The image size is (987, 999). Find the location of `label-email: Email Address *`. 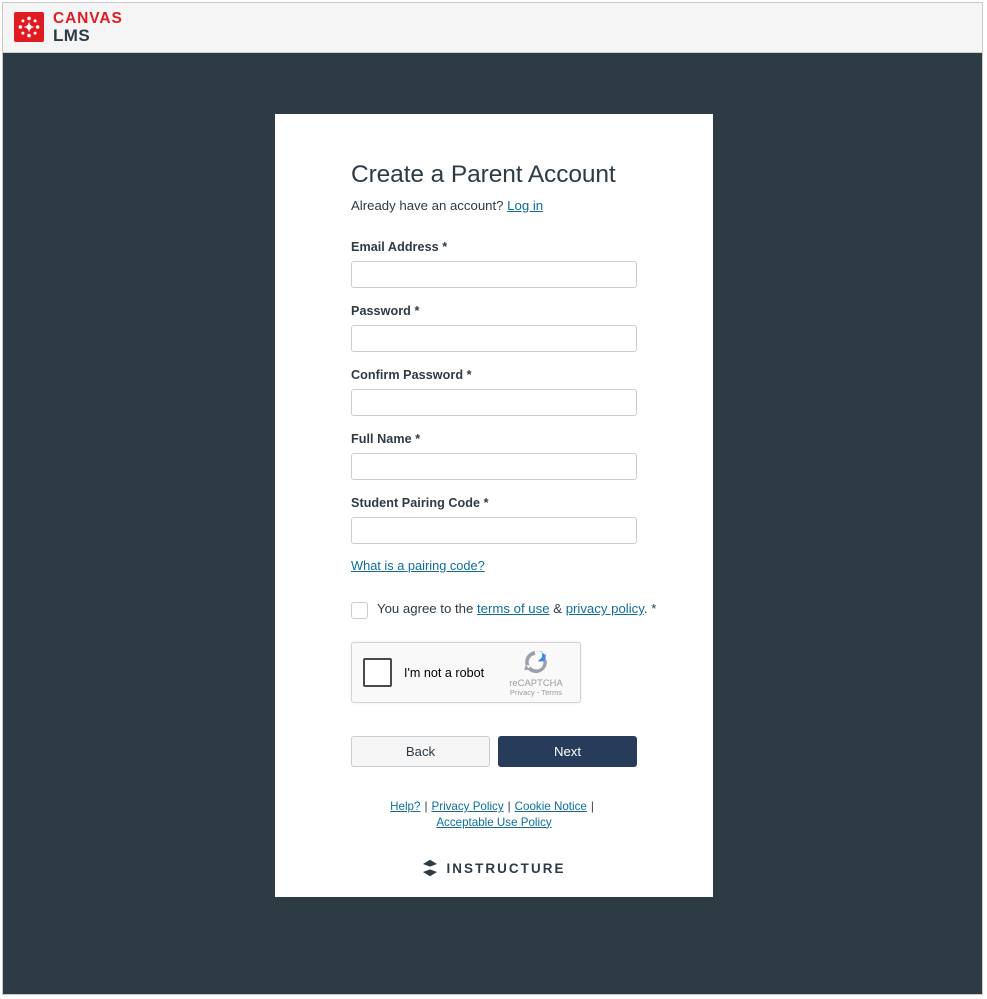

label-email: Email Address * is located at coordinates (532, 247).